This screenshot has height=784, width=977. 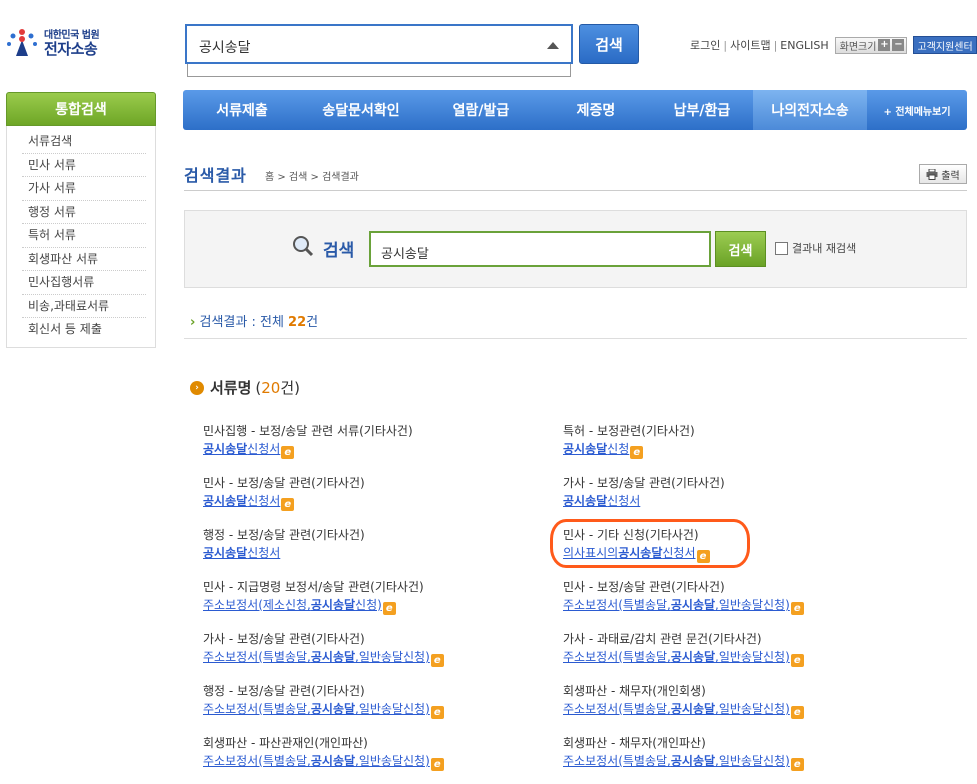 What do you see at coordinates (917, 110) in the screenshot?
I see `nav-all-menu: + 전체메뉴보기` at bounding box center [917, 110].